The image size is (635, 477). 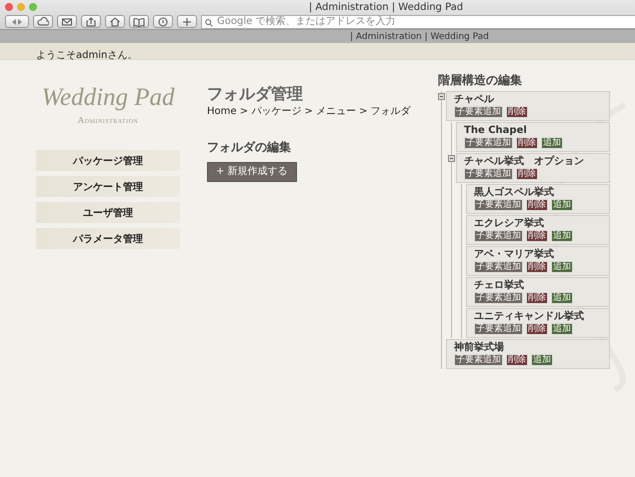 I want to click on back-forward-button, so click(x=17, y=21).